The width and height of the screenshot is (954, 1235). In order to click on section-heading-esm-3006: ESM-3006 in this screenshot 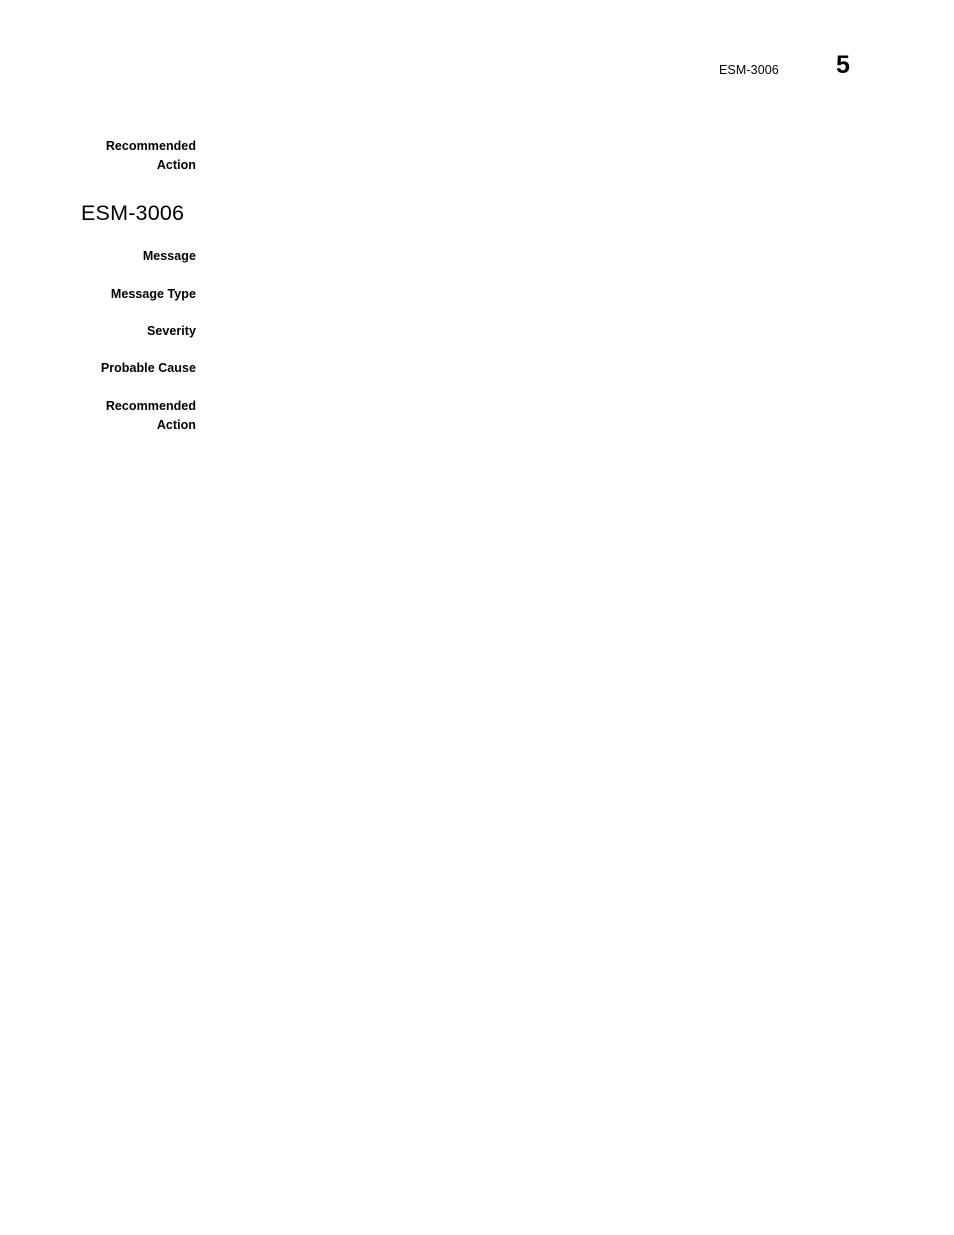, I will do `click(133, 213)`.